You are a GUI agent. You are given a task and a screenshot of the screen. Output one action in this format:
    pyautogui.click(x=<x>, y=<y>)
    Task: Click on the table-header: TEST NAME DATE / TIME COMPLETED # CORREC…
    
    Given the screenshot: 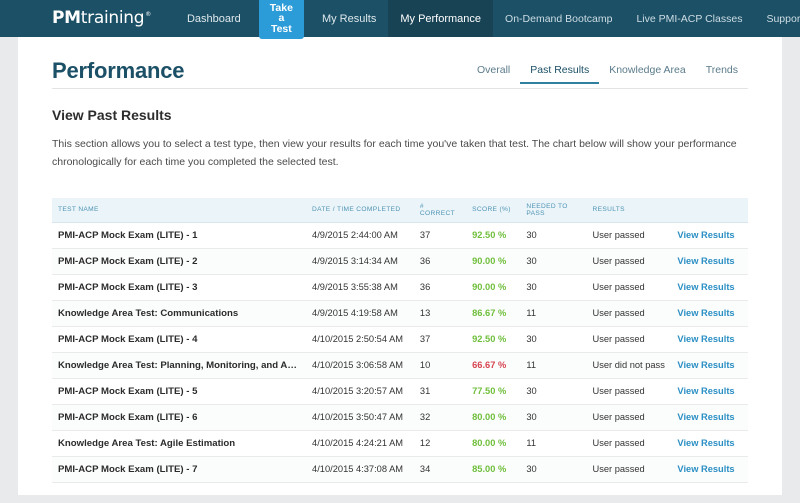 What is the action you would take?
    pyautogui.click(x=400, y=210)
    